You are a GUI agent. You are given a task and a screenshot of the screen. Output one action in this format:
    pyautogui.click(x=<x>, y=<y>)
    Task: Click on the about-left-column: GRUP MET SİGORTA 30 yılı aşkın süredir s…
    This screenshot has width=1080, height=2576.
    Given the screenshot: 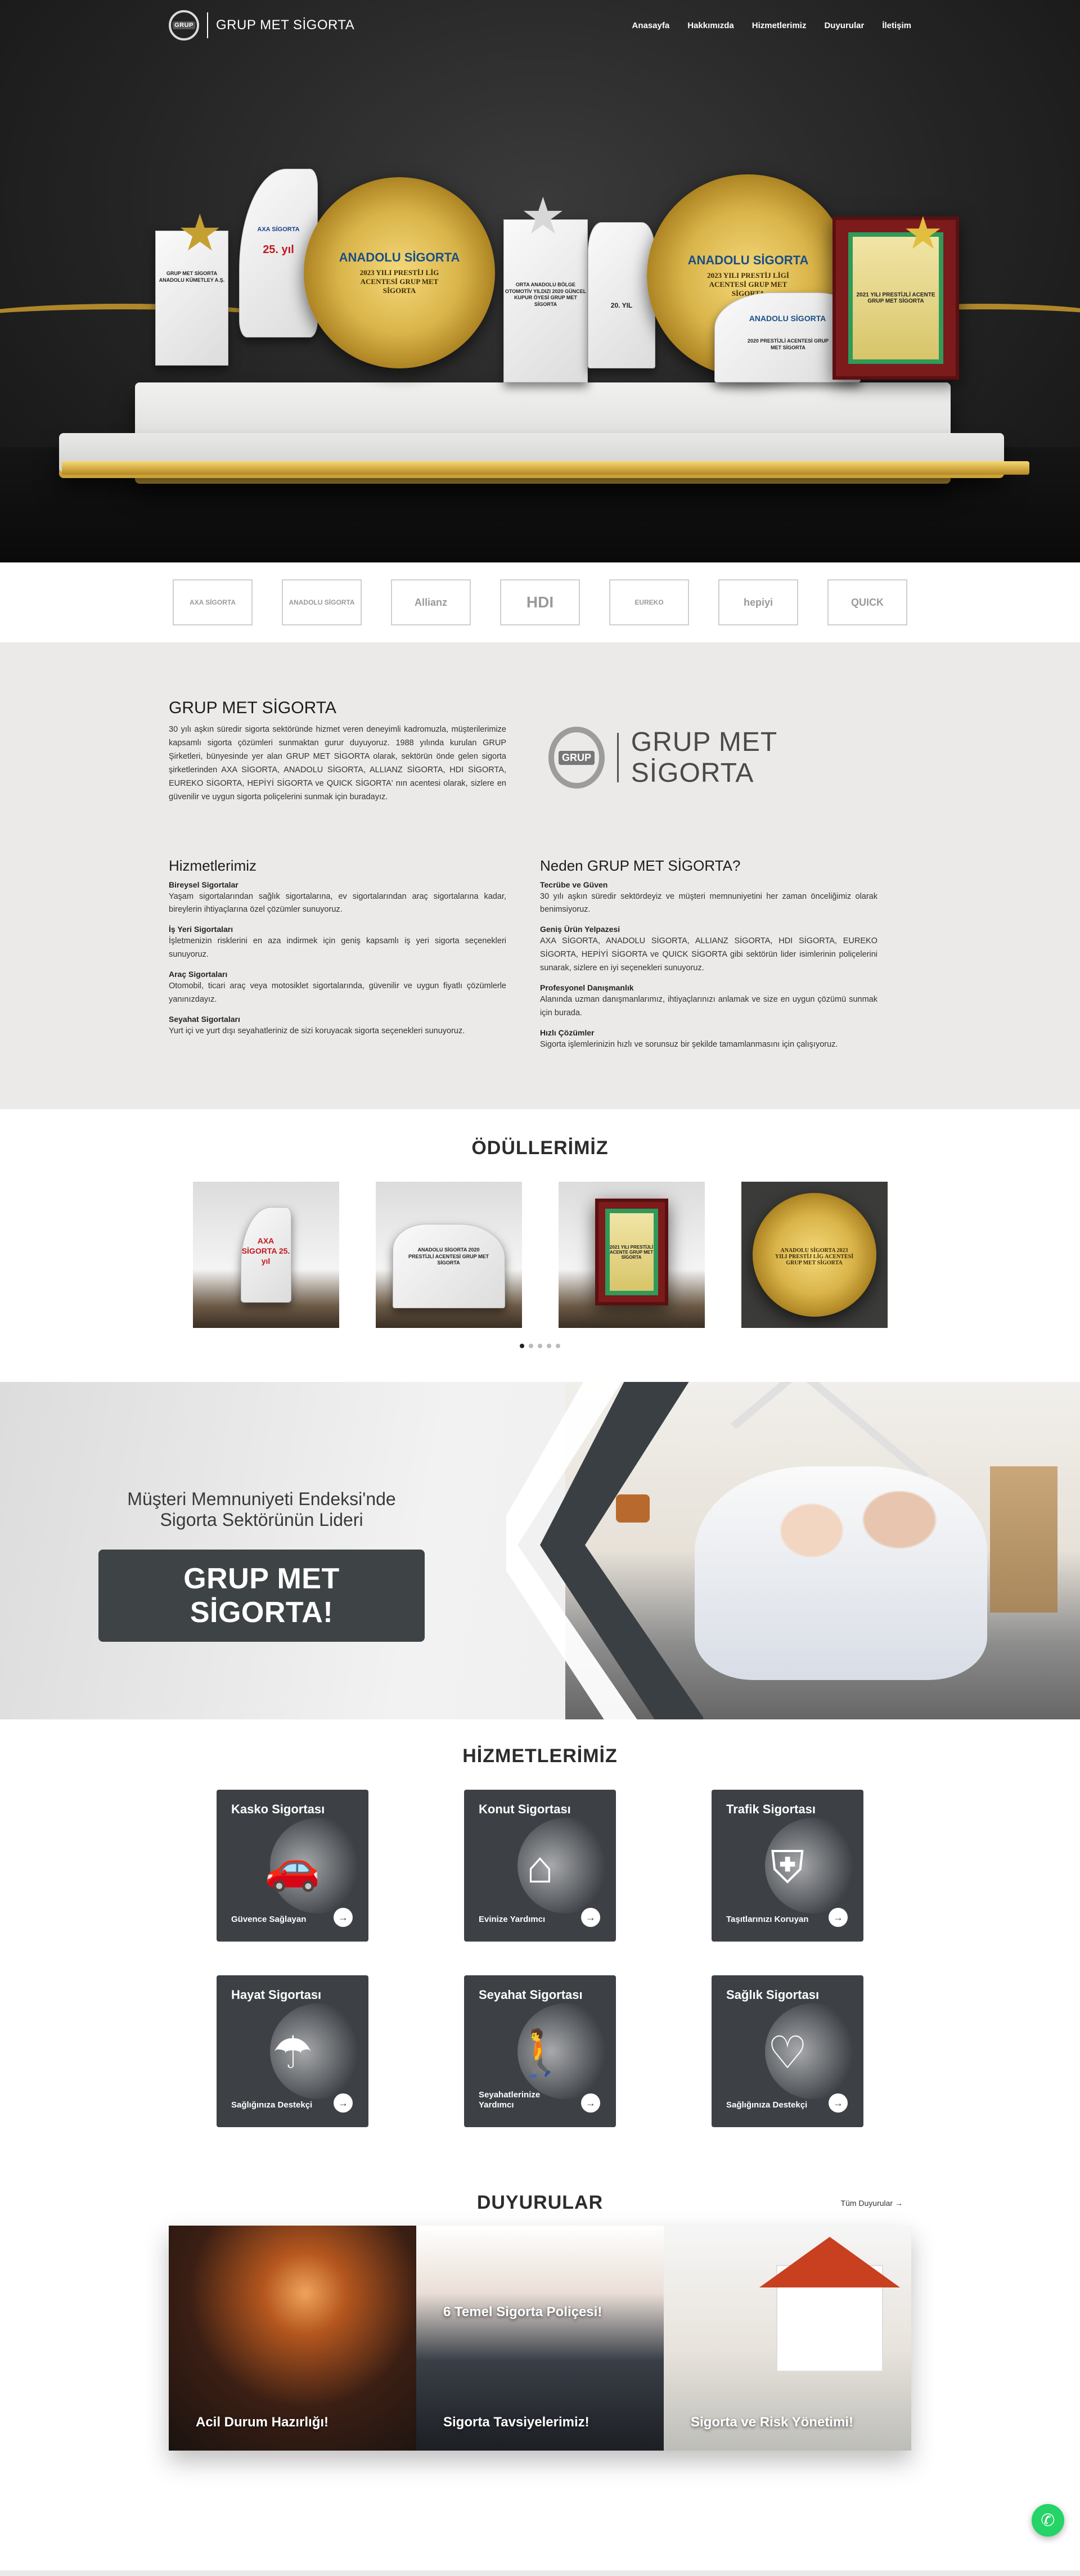 What is the action you would take?
    pyautogui.click(x=337, y=751)
    